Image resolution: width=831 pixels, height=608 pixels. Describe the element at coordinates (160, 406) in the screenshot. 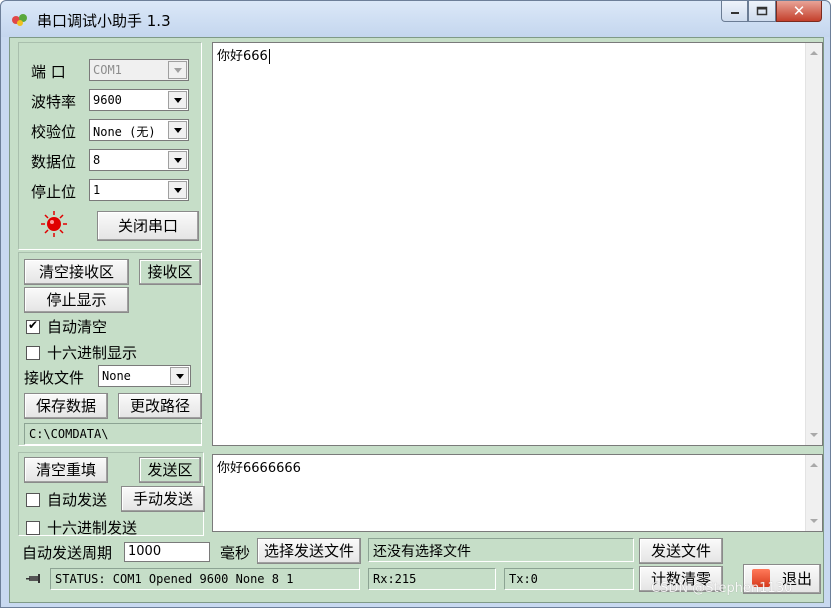

I see `change-path-button: 更改路径` at that location.